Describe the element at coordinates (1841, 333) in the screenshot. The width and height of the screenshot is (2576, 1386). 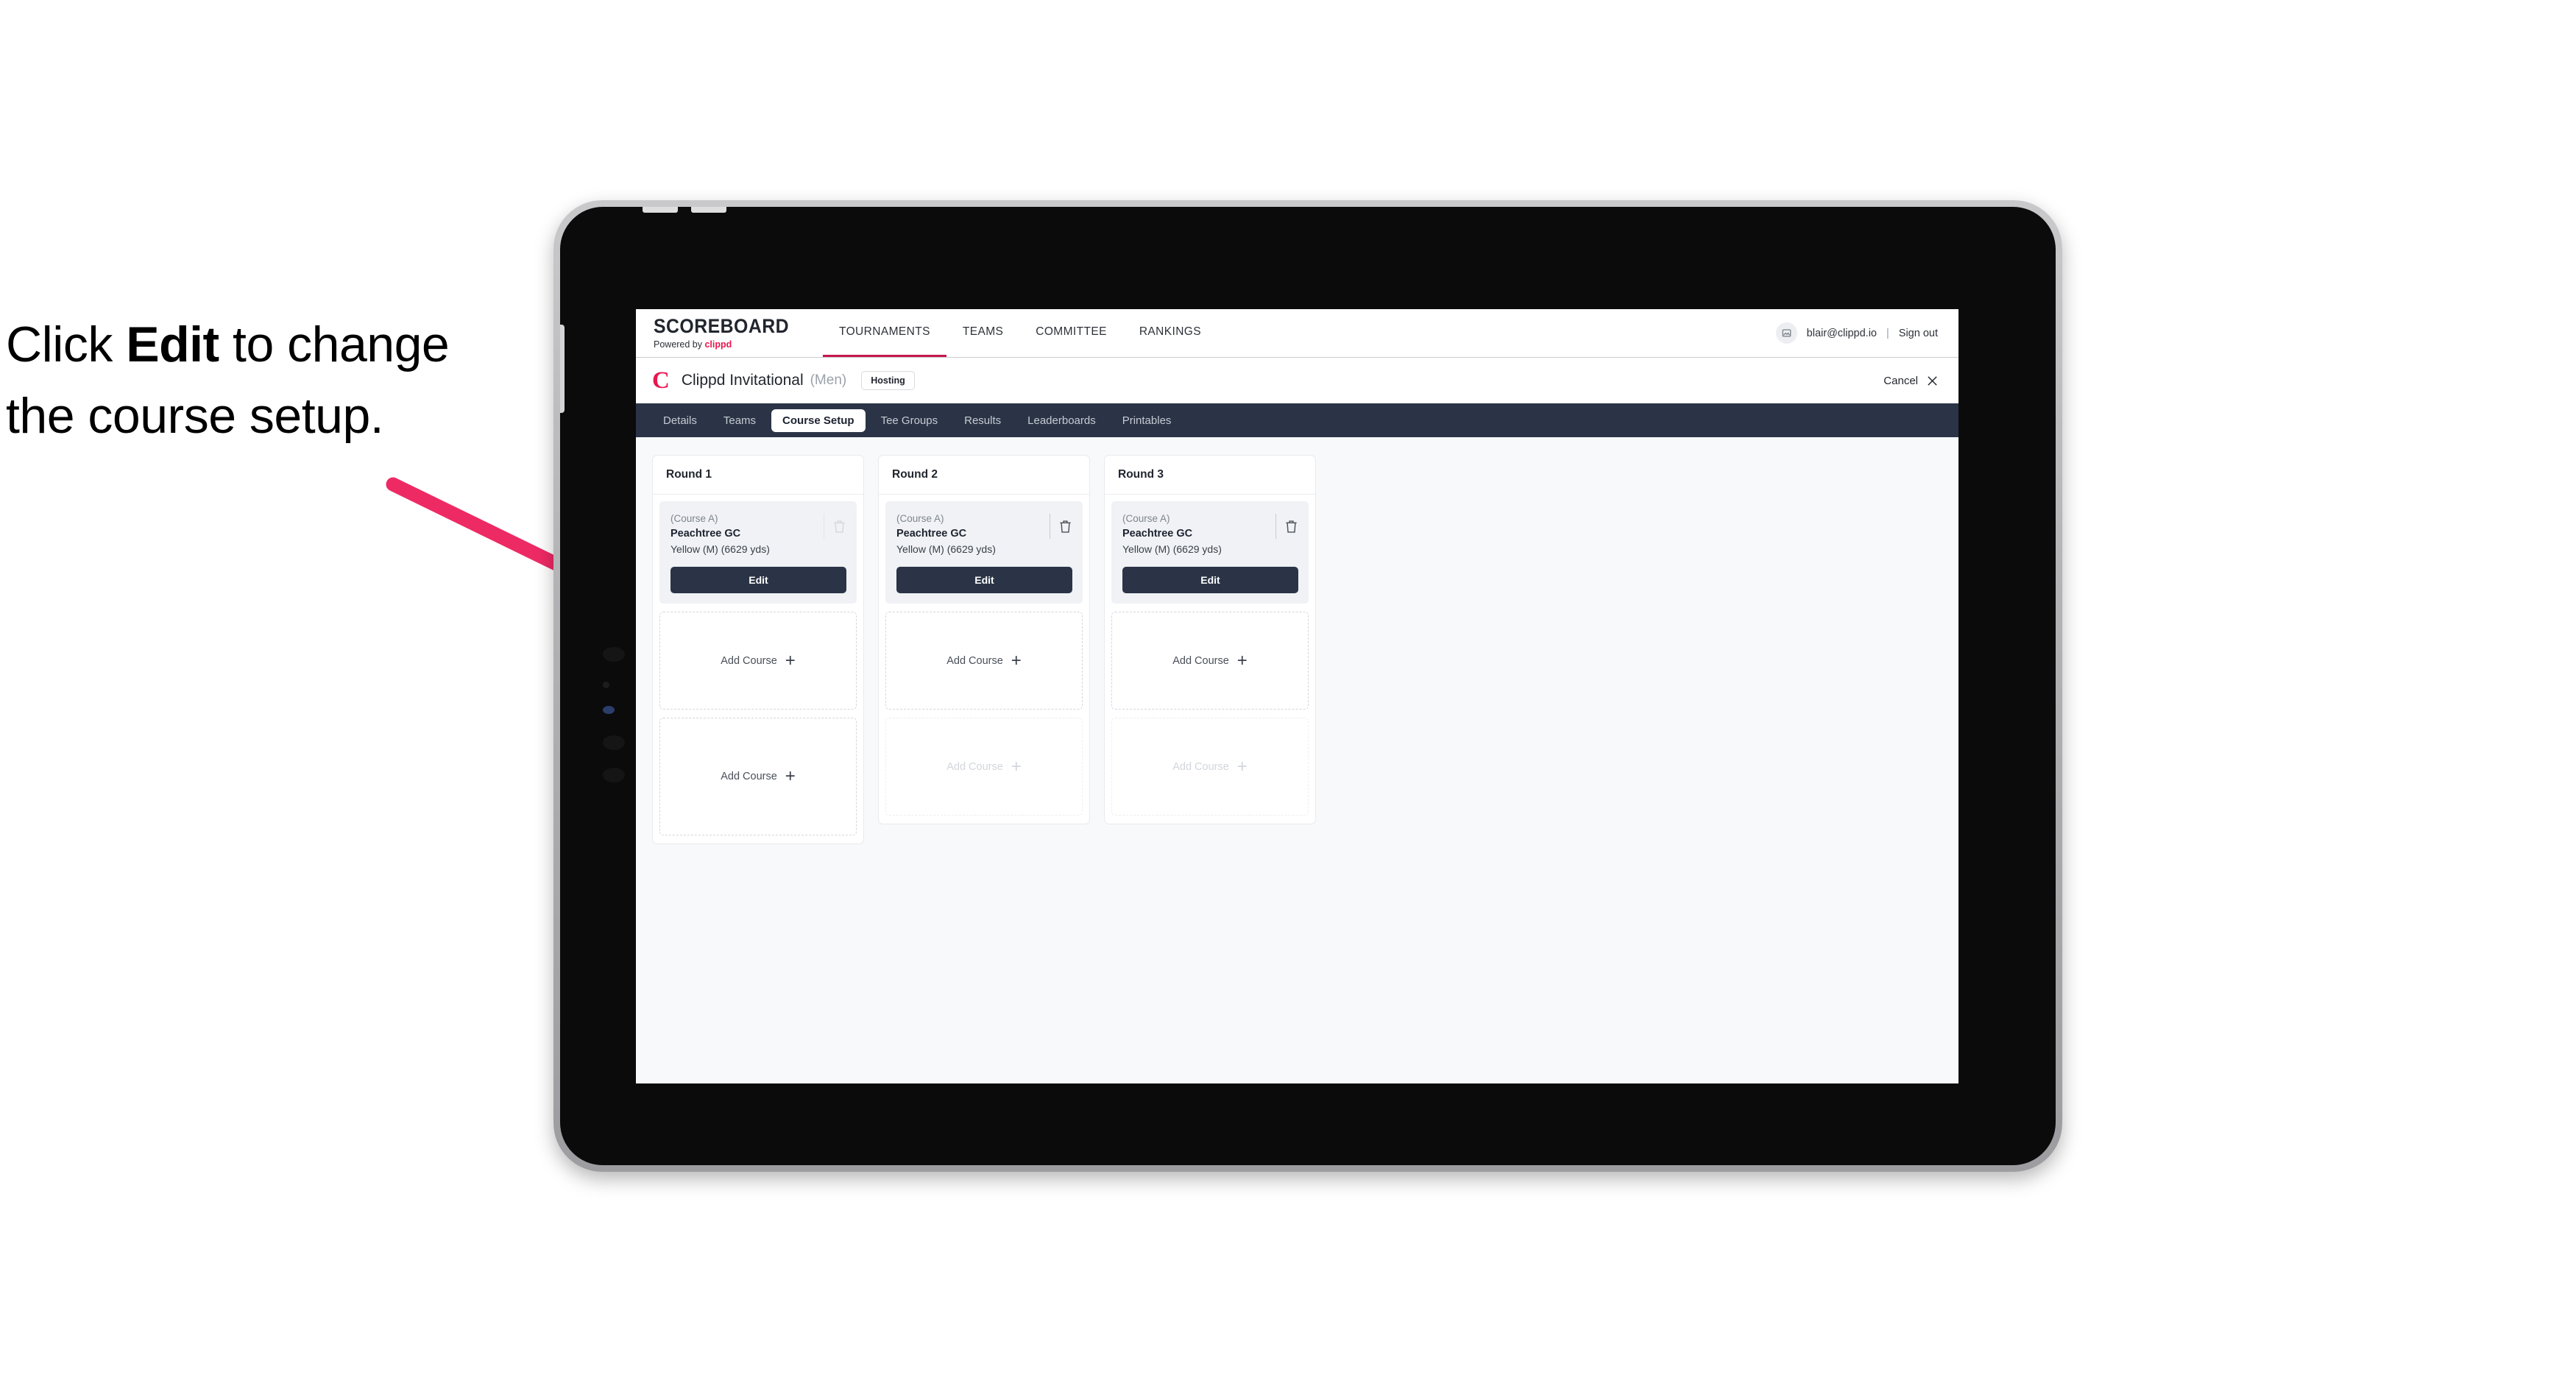
I see `user-email-label: blair@clippd.io` at that location.